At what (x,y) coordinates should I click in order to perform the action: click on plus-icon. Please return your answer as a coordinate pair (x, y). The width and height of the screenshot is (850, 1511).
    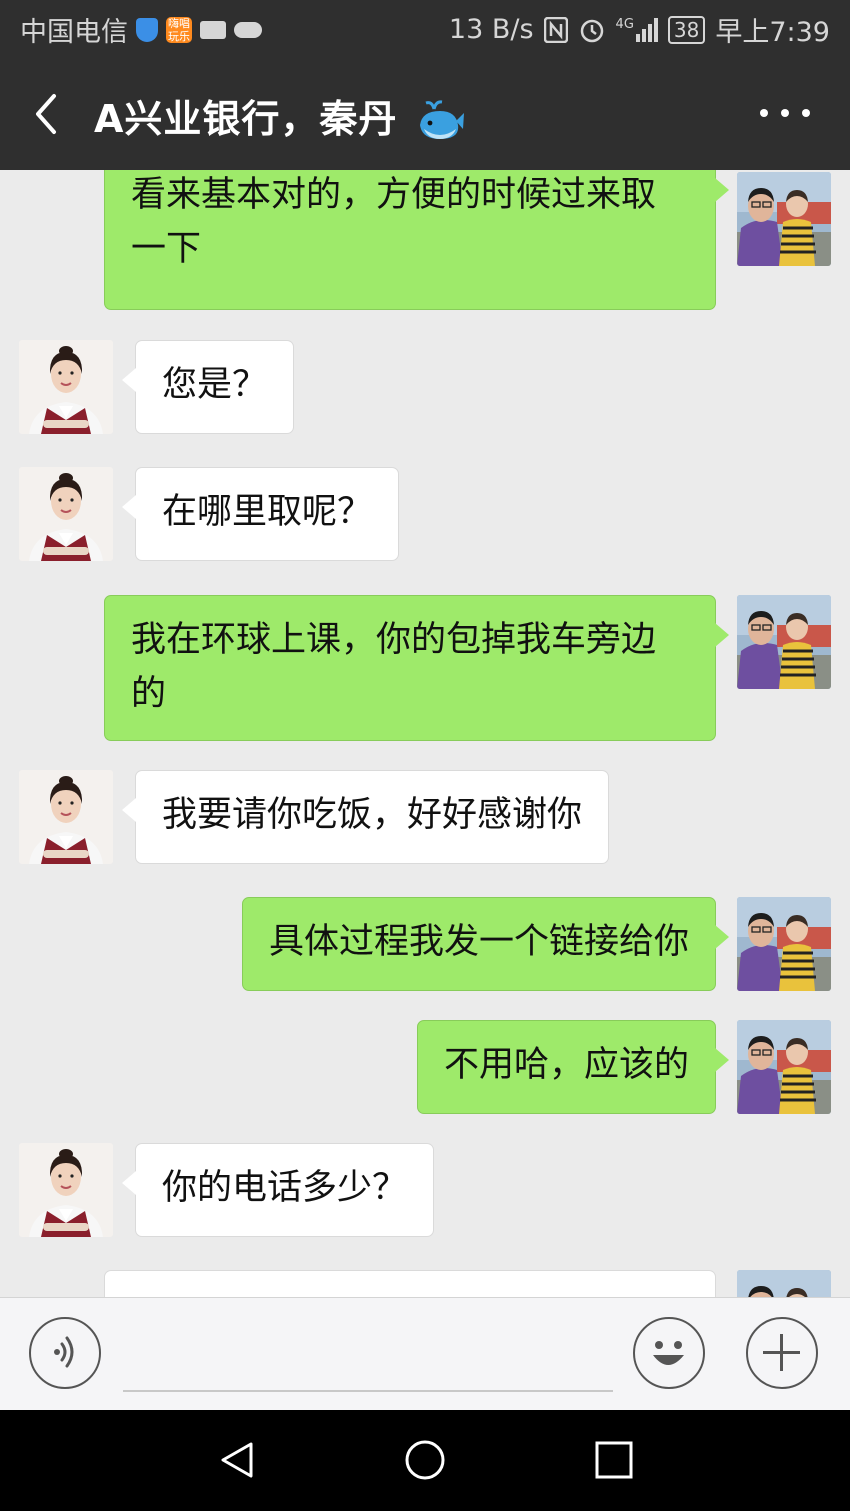
    Looking at the image, I should click on (782, 1353).